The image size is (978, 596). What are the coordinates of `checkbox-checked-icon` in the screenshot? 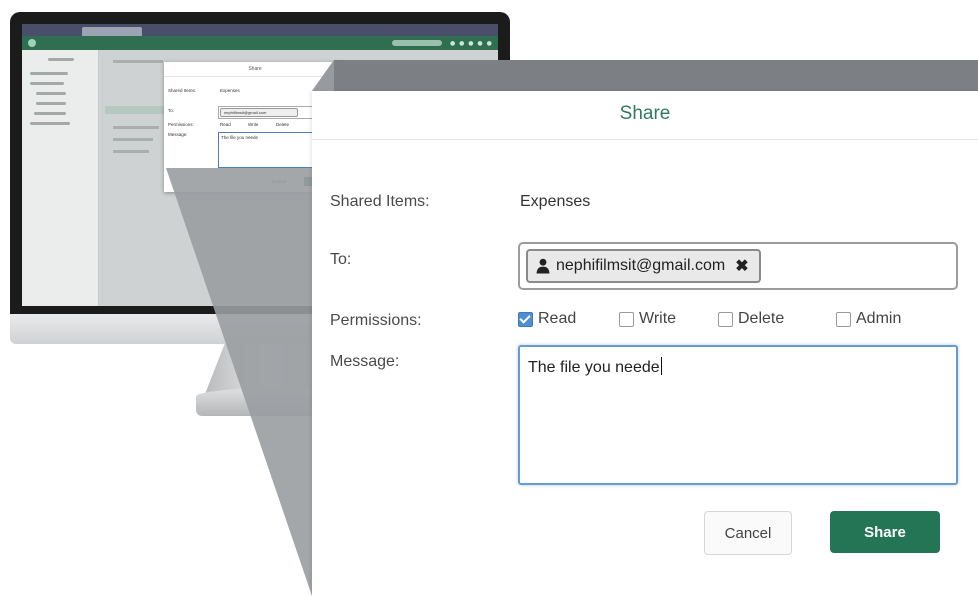 It's located at (525, 319).